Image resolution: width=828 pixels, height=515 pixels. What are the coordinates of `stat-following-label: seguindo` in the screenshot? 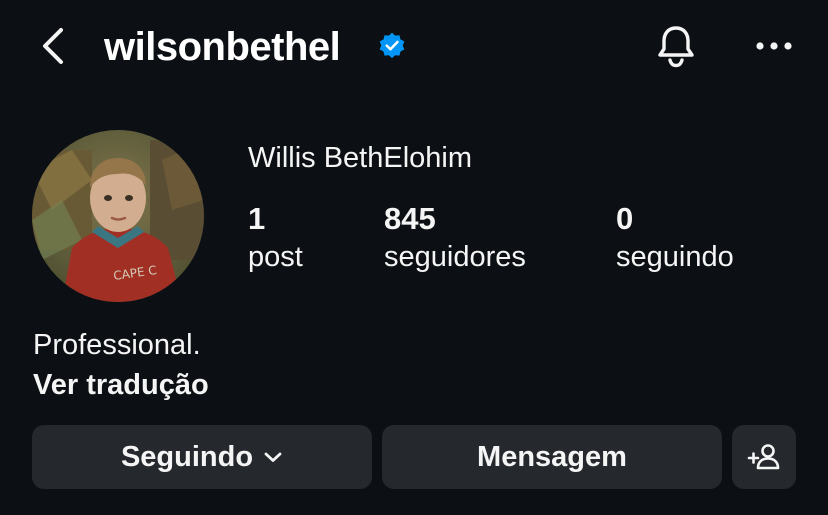 It's located at (675, 257).